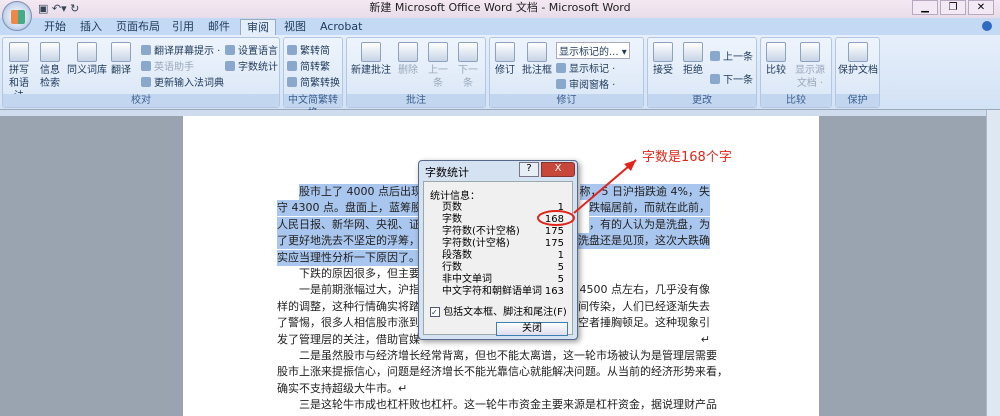 The height and width of the screenshot is (416, 1000). I want to click on office-button, so click(17, 16).